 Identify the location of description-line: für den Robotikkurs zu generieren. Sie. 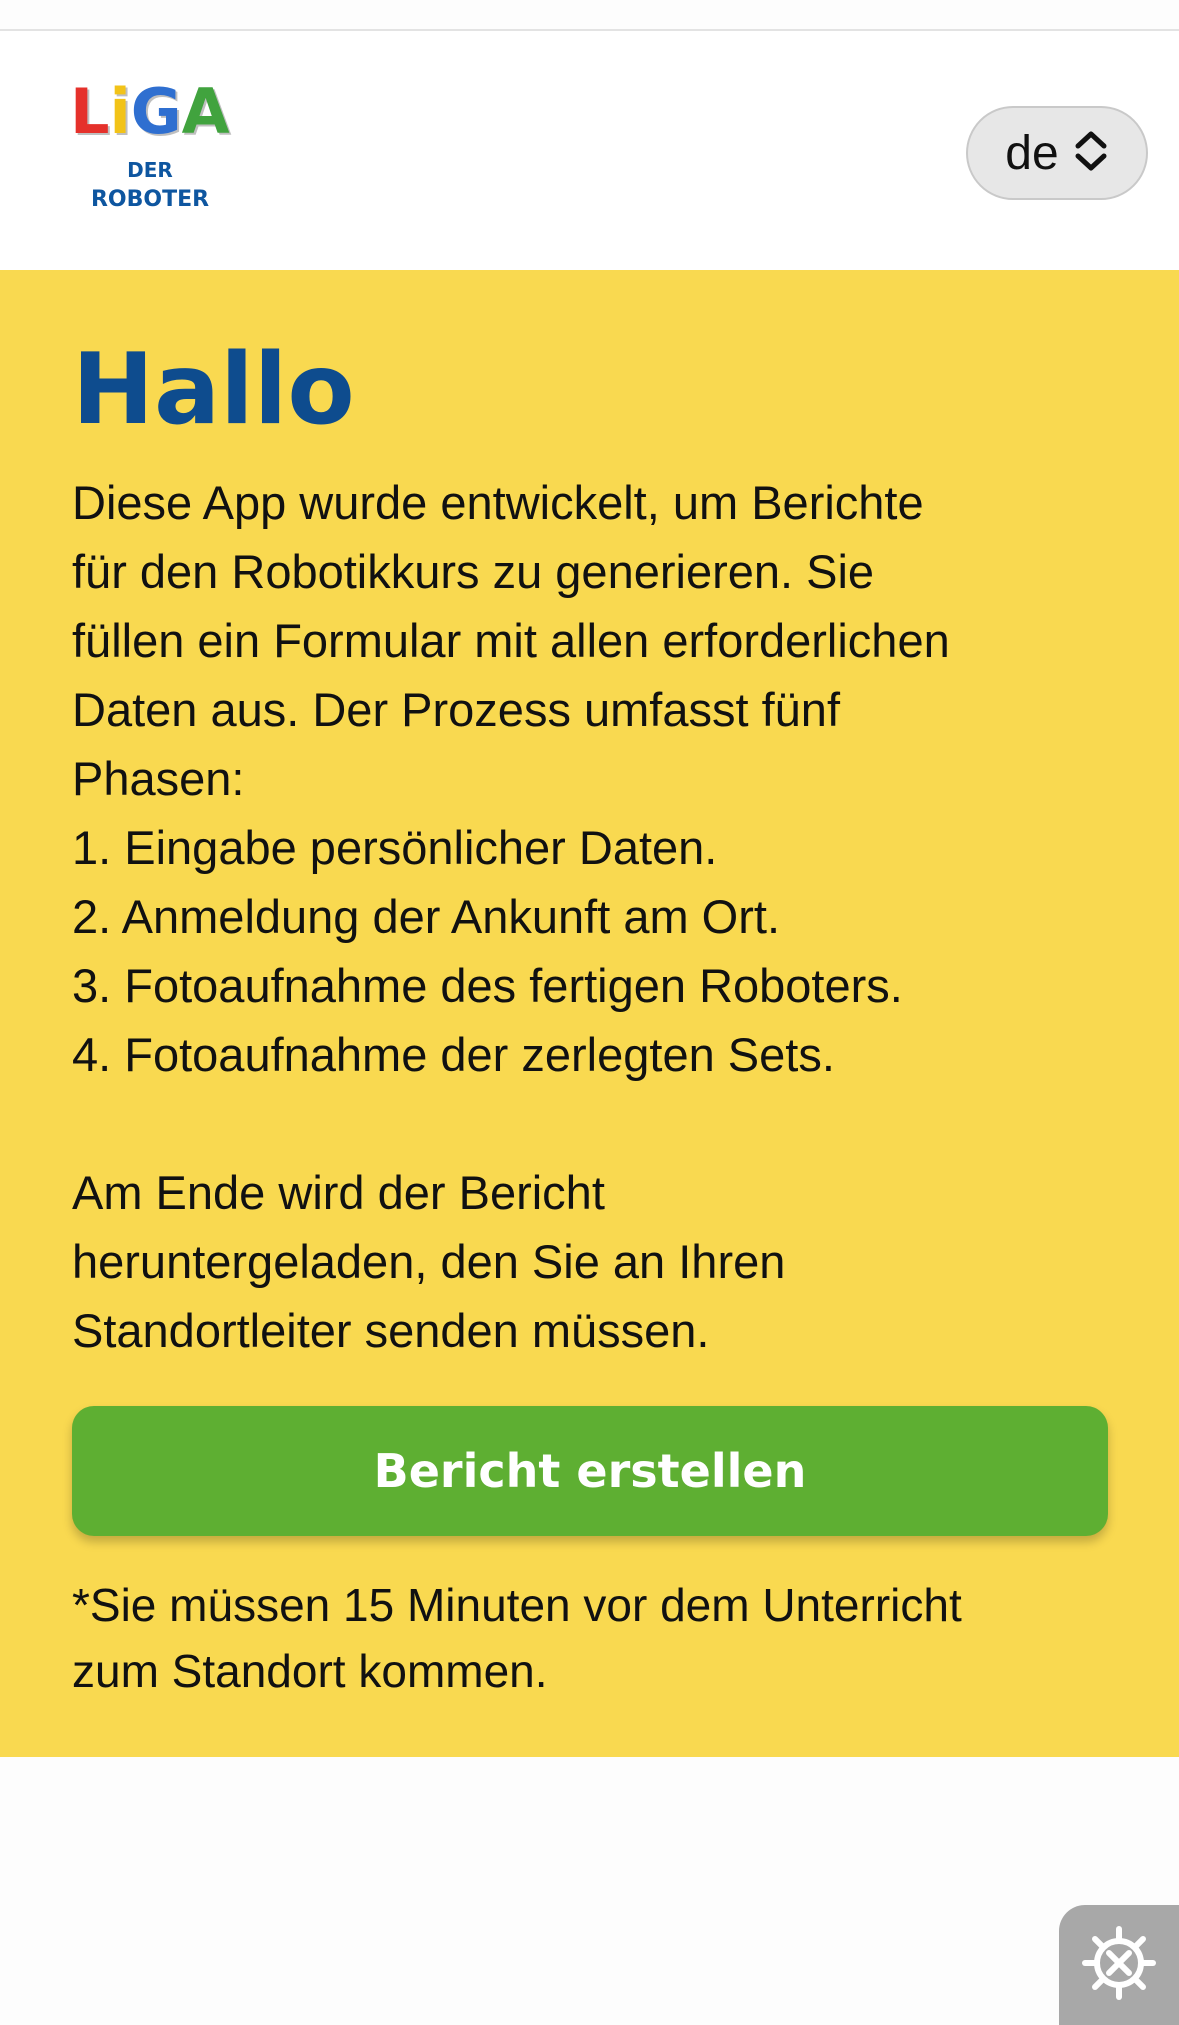
(473, 571).